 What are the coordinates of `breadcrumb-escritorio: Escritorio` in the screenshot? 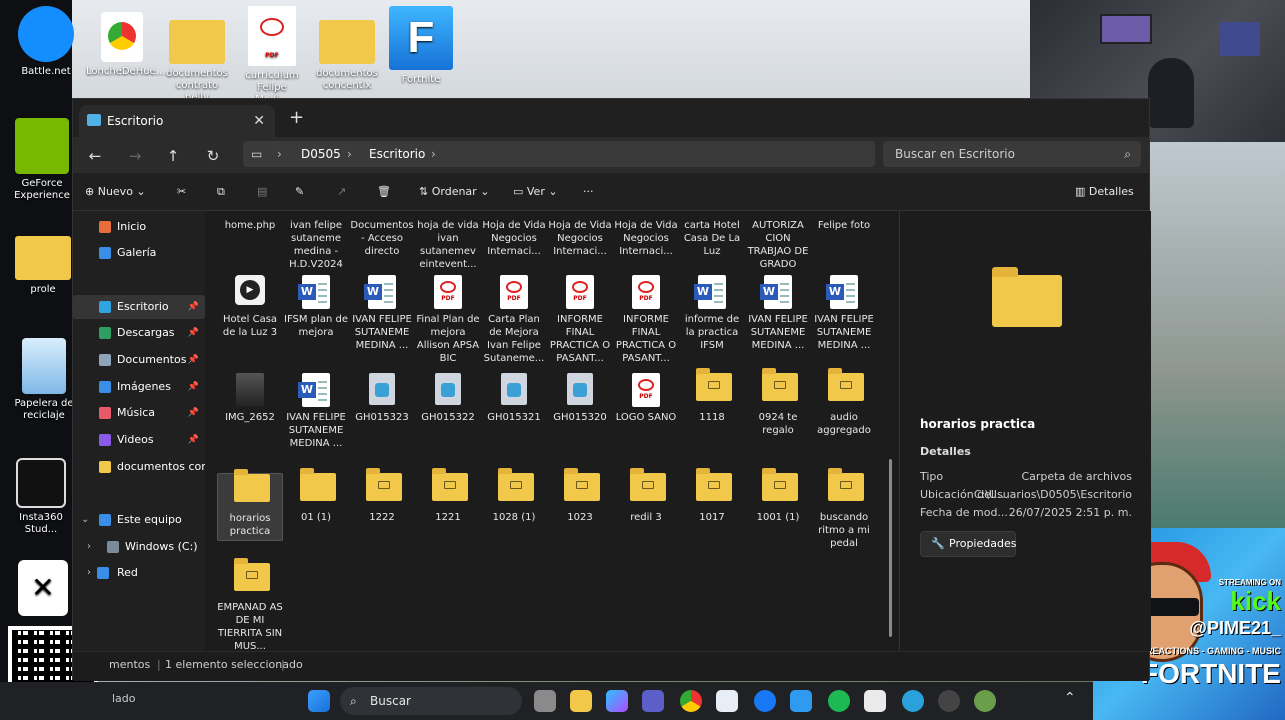 It's located at (397, 154).